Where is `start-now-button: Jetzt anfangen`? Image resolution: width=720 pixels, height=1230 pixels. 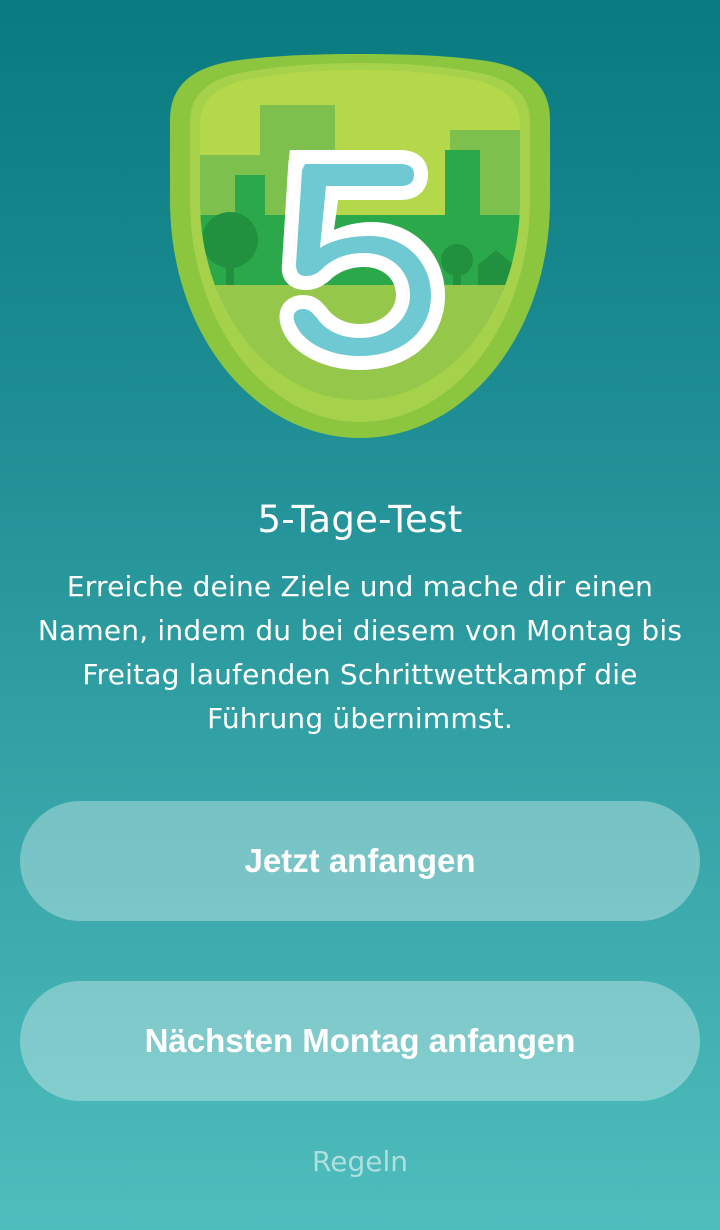 start-now-button: Jetzt anfangen is located at coordinates (360, 861).